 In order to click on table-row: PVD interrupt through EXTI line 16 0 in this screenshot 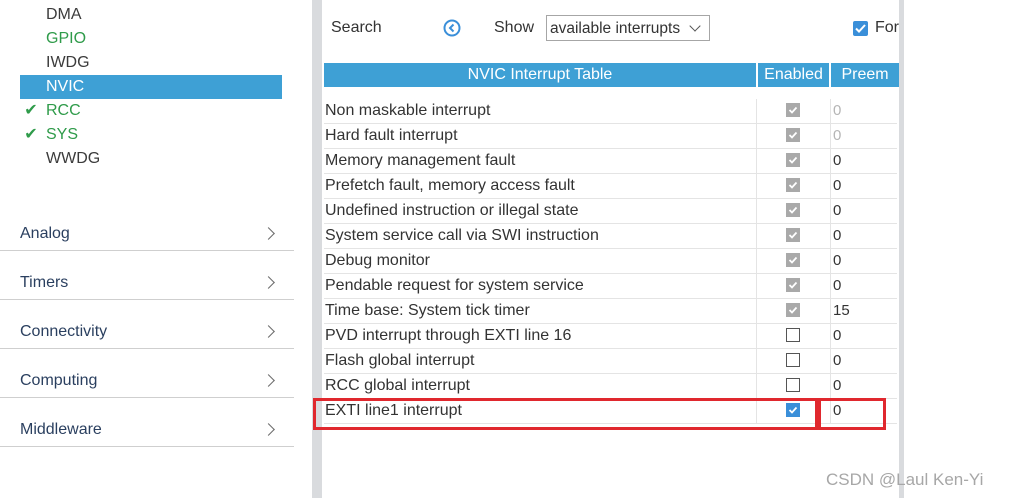, I will do `click(610, 336)`.